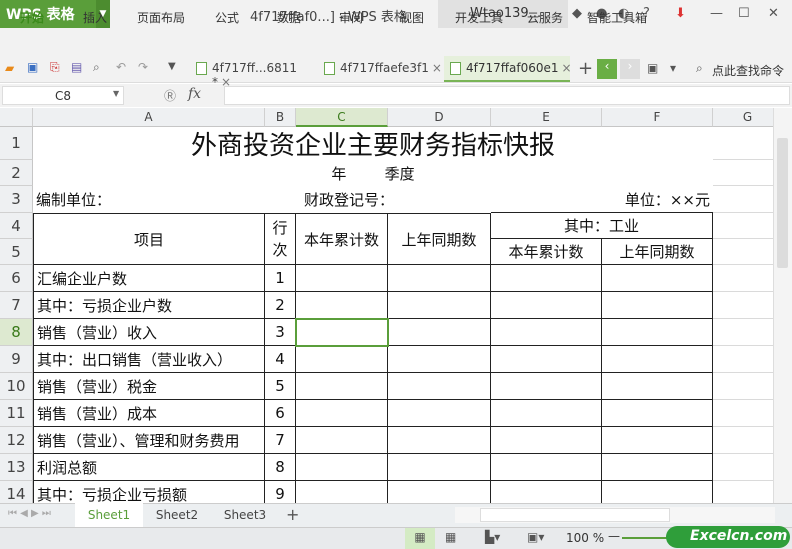 Image resolution: width=792 pixels, height=549 pixels. Describe the element at coordinates (16, 467) in the screenshot. I see `row-header-13: 13` at that location.